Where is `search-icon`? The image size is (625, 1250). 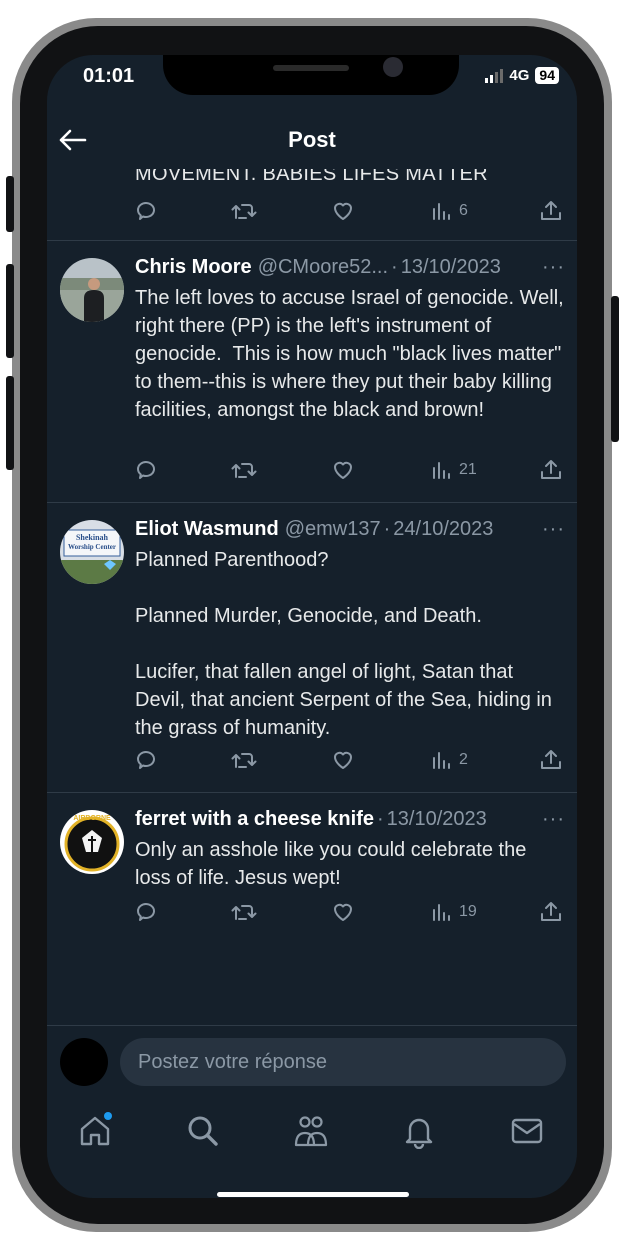 search-icon is located at coordinates (203, 1131).